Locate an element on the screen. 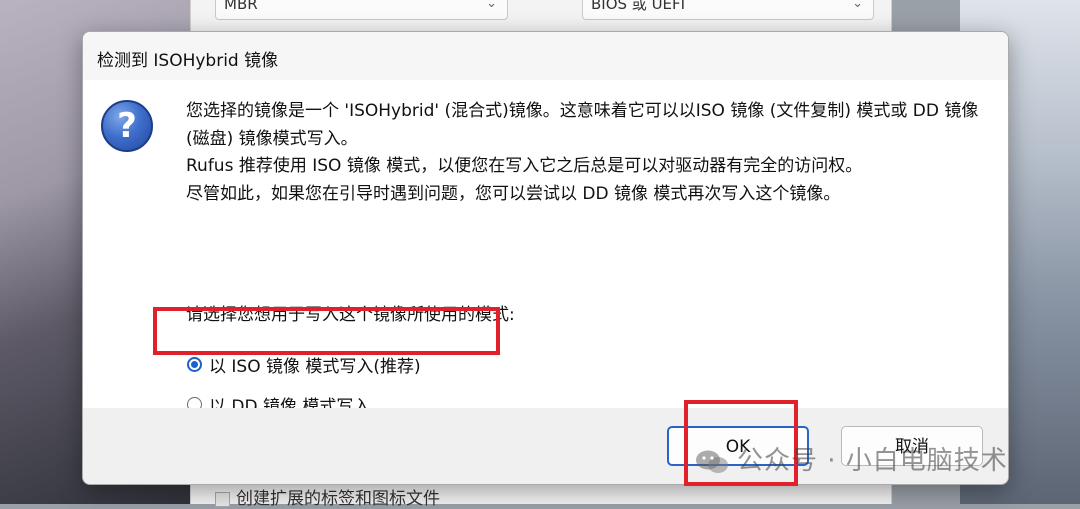 This screenshot has height=509, width=1080. watermark-text: 公众号 · 小白电脑技术 is located at coordinates (872, 461).